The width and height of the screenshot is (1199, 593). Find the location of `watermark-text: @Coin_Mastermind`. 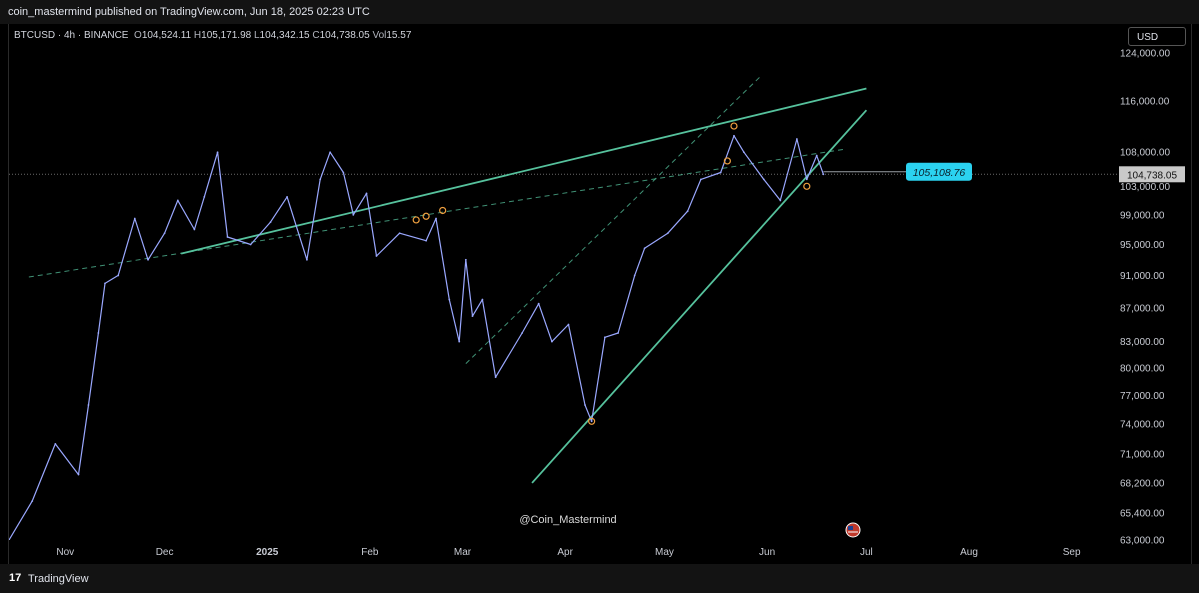

watermark-text: @Coin_Mastermind is located at coordinates (567, 520).